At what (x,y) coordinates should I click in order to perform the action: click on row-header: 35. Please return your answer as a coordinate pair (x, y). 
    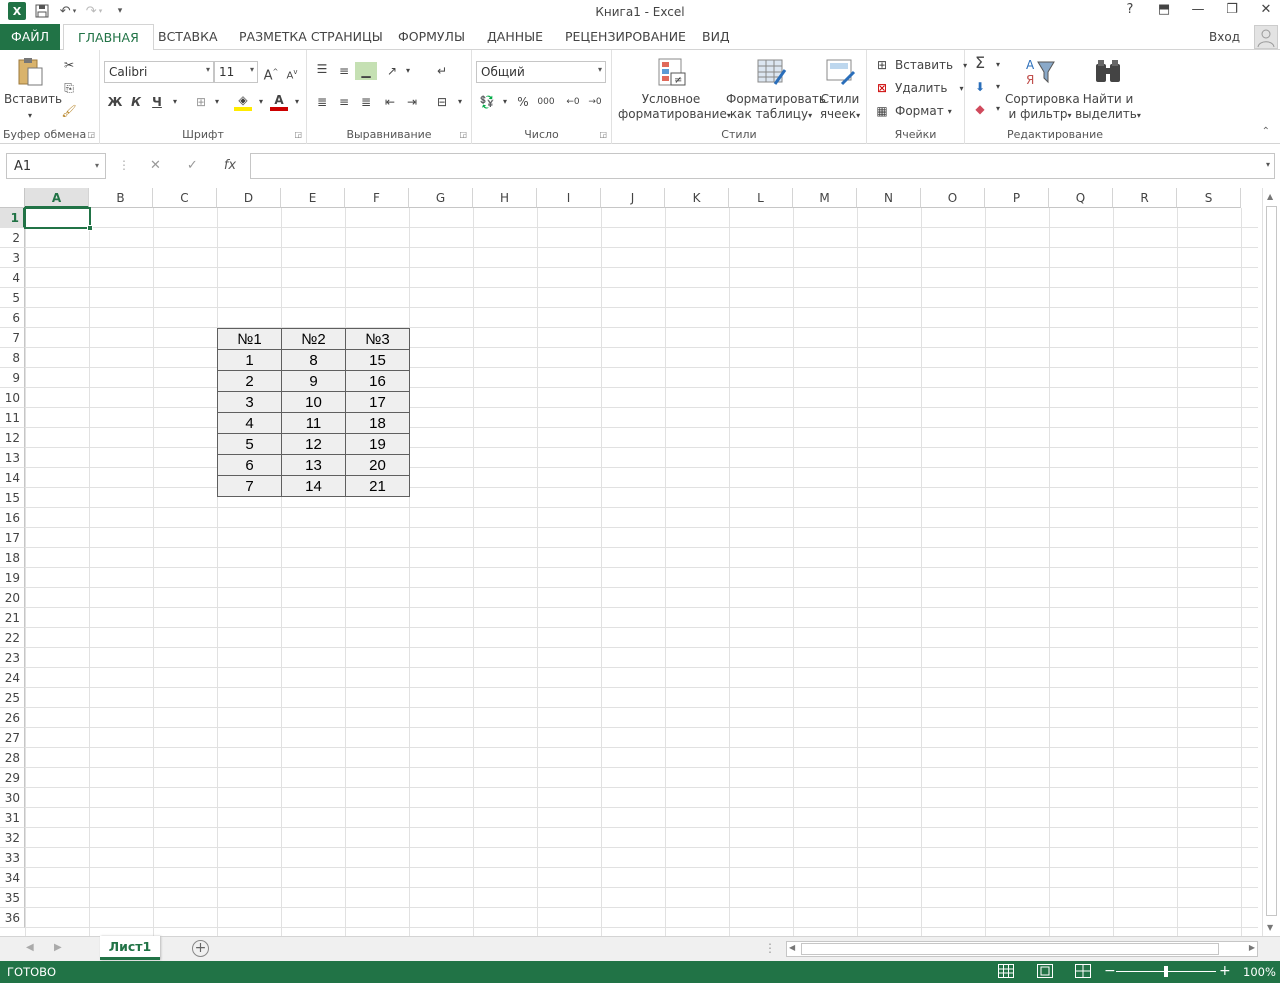
    Looking at the image, I should click on (12, 898).